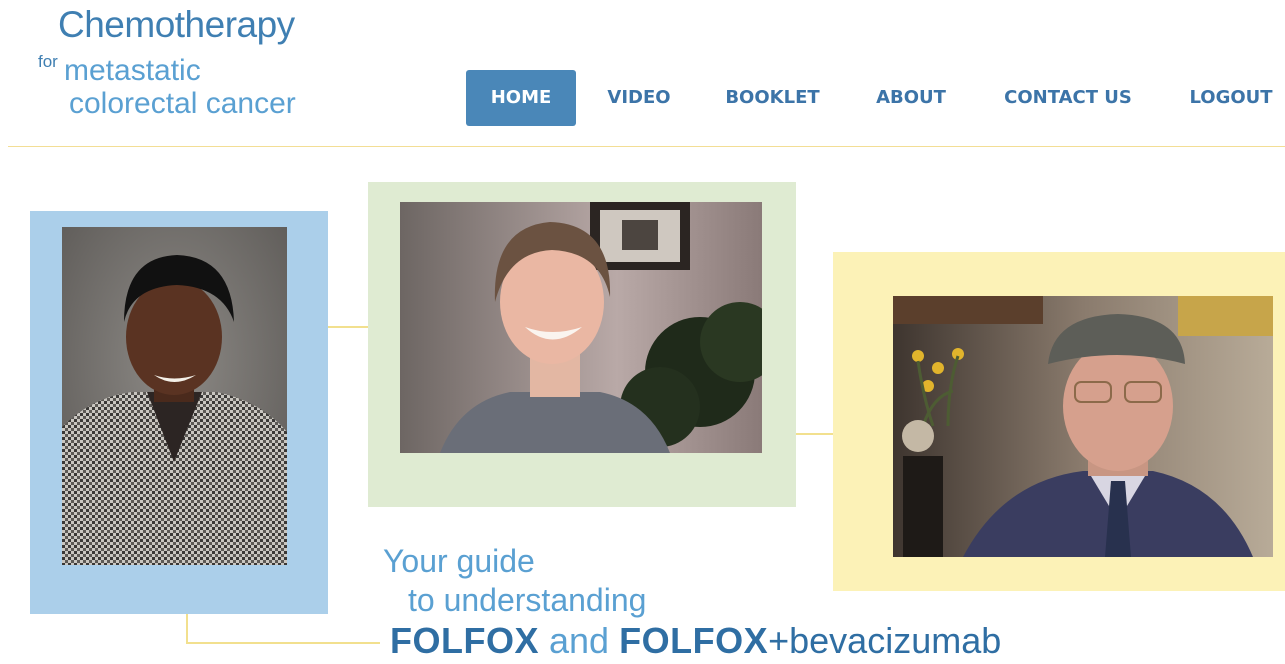 This screenshot has height=664, width=1285. Describe the element at coordinates (895, 640) in the screenshot. I see `drug-name-bevacizumab: bevacizumab` at that location.